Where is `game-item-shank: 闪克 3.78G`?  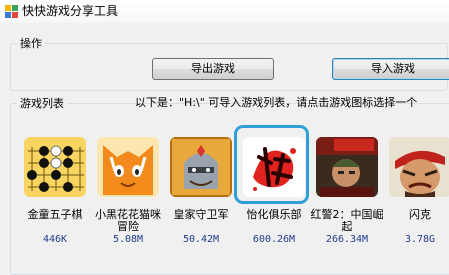 game-item-shank: 闪克 3.78G is located at coordinates (416, 195).